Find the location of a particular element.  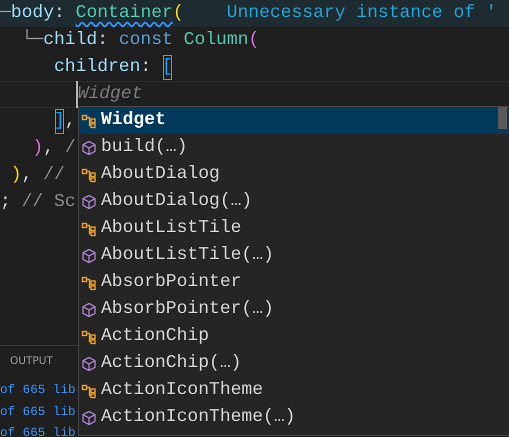

matched-bracket: ] is located at coordinates (59, 121).